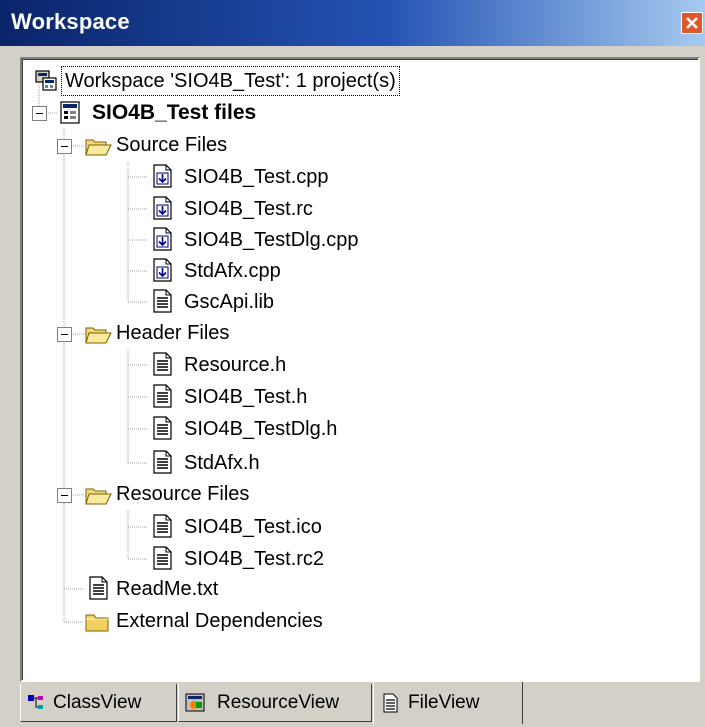 The width and height of the screenshot is (705, 727). I want to click on tab-label: ResourceView, so click(278, 702).